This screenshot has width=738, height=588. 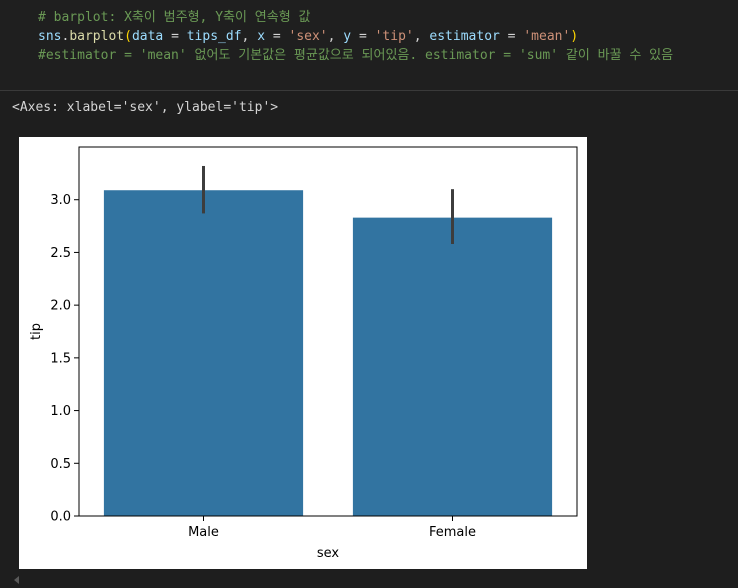 What do you see at coordinates (128, 36) in the screenshot?
I see `code-token-open-paren: (` at bounding box center [128, 36].